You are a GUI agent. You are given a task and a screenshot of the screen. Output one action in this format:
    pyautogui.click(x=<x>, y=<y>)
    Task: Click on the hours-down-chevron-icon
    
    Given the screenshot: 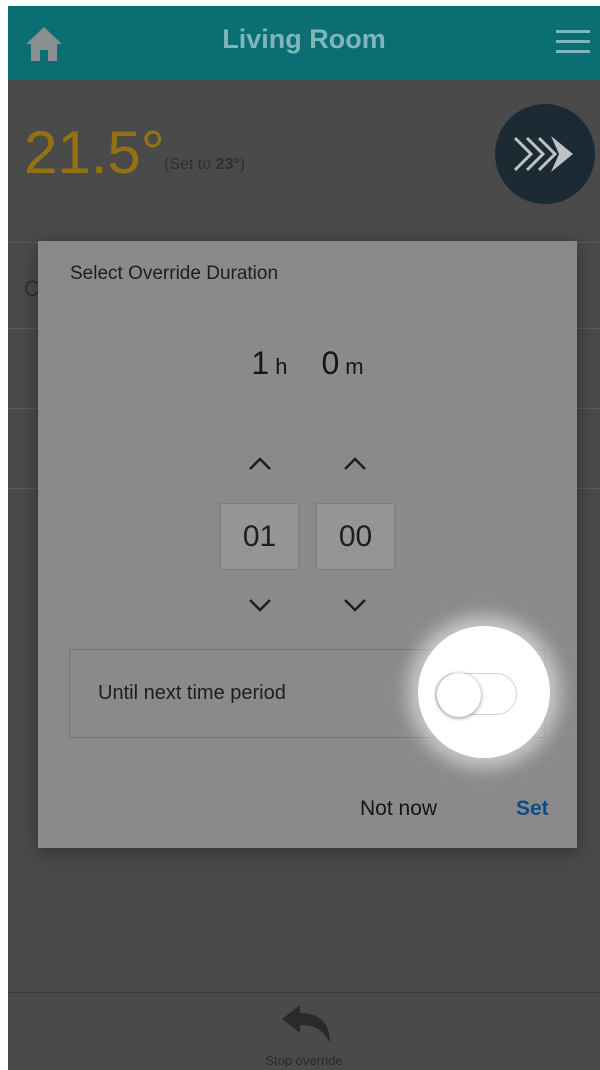 What is the action you would take?
    pyautogui.click(x=260, y=605)
    